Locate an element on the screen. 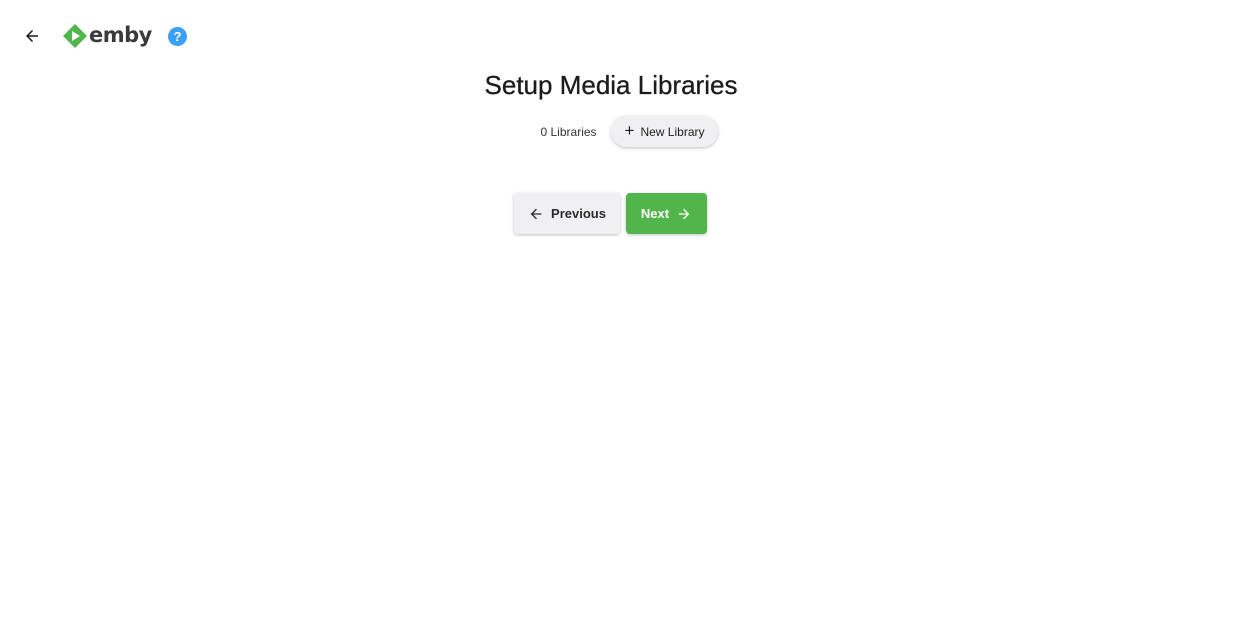 The height and width of the screenshot is (628, 1234). next-button: Next is located at coordinates (666, 213).